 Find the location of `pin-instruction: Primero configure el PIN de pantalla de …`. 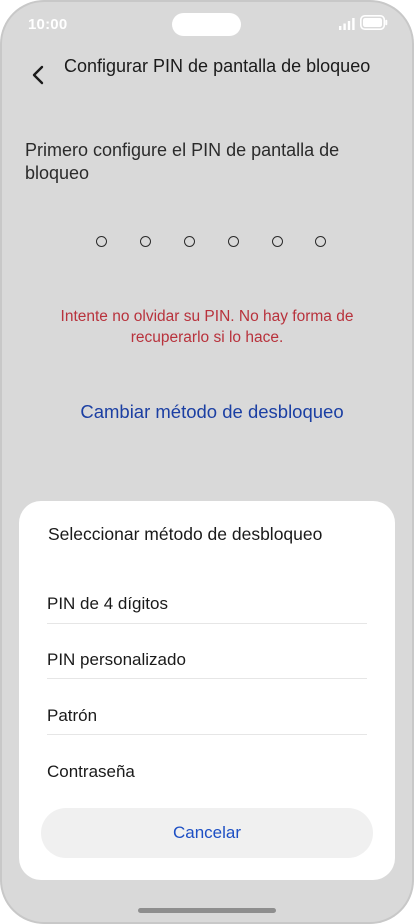

pin-instruction: Primero configure el PIN de pantalla de … is located at coordinates (182, 161).